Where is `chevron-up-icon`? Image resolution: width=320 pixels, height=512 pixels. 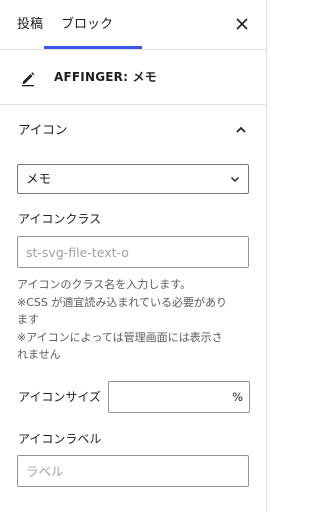
chevron-up-icon is located at coordinates (241, 129).